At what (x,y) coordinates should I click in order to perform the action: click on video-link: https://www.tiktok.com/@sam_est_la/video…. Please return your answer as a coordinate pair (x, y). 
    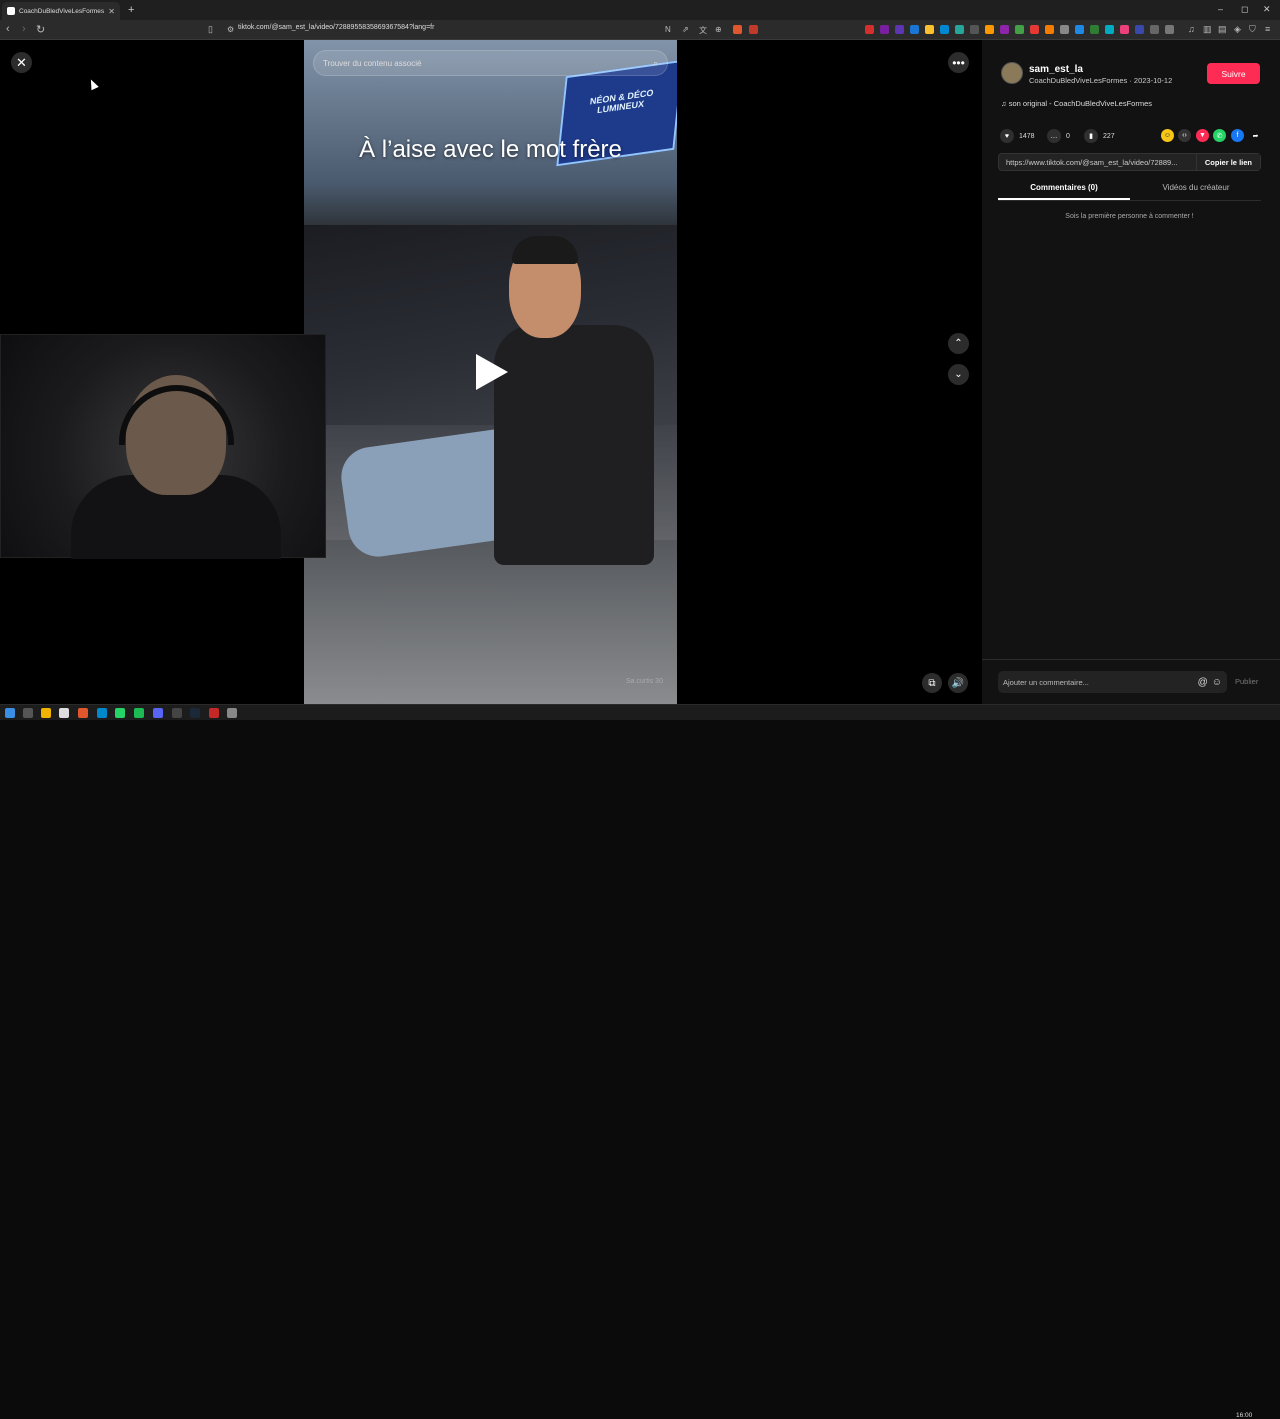
    Looking at the image, I should click on (1097, 162).